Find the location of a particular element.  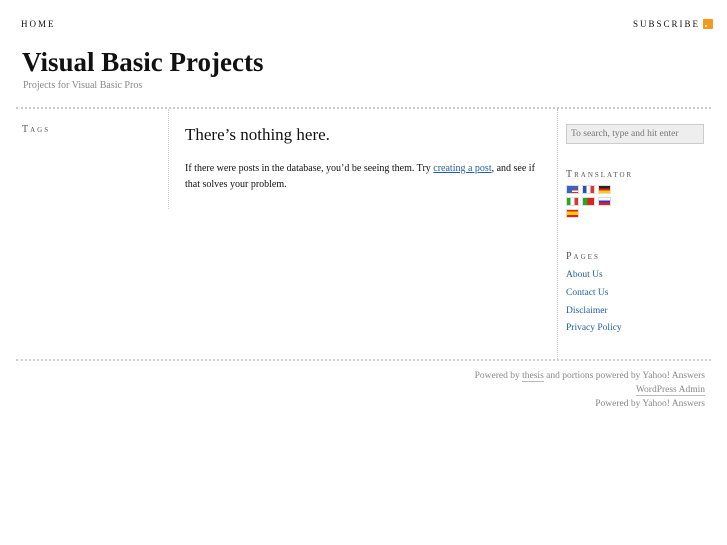

nav-subscribe: SUBSCRIBE is located at coordinates (673, 24).